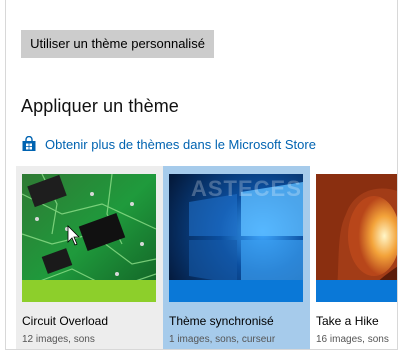 Image resolution: width=400 pixels, height=352 pixels. Describe the element at coordinates (222, 339) in the screenshot. I see `theme-description: 1 images, sons, curseur` at that location.